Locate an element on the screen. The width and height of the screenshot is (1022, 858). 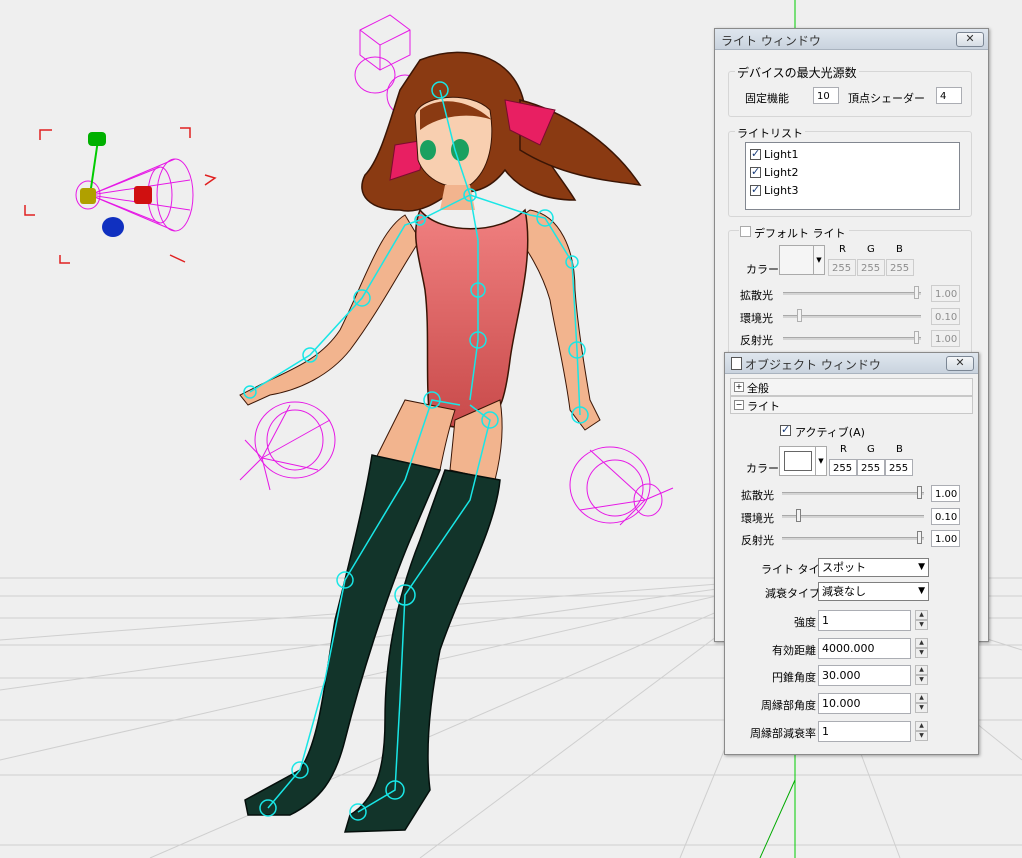
light-listbox: Light1 Light2 Light3 is located at coordinates (852, 176).